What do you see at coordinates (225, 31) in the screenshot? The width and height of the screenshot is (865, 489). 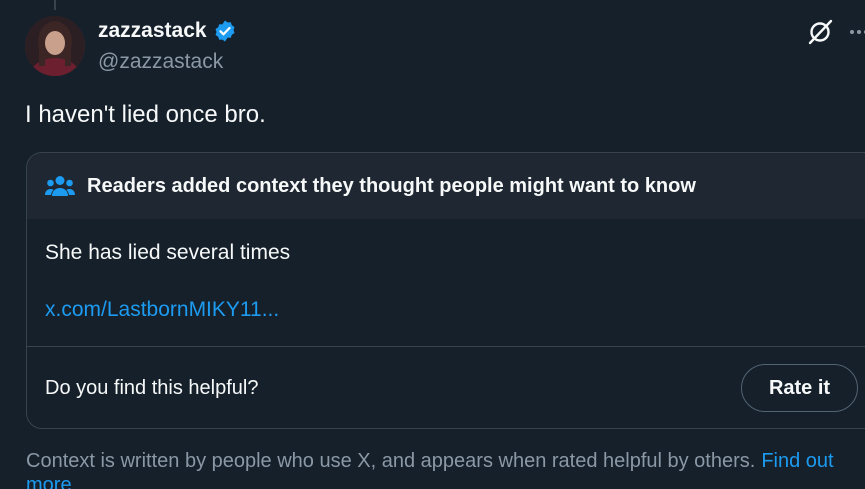 I see `verified-badge-icon` at bounding box center [225, 31].